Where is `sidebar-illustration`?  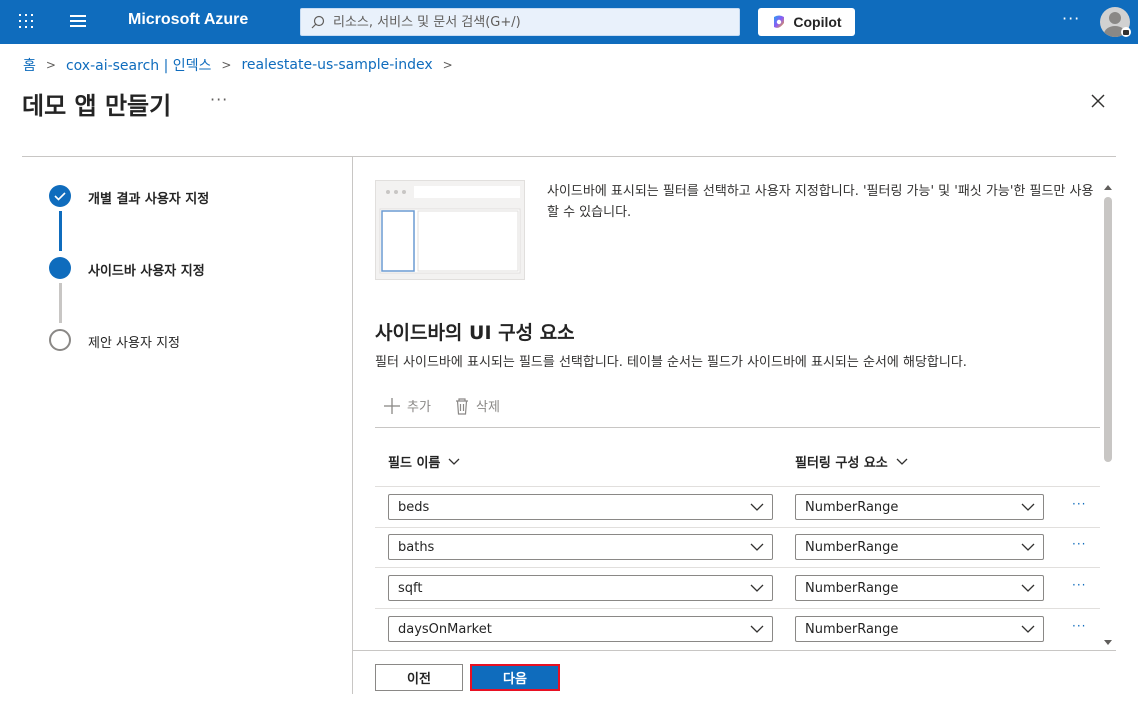 sidebar-illustration is located at coordinates (450, 230).